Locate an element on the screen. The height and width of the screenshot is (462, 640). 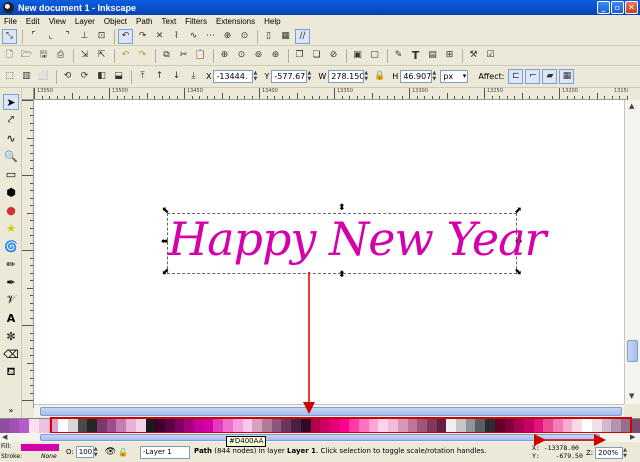
select-all-layers-icon: ▥ is located at coordinates (26, 76).